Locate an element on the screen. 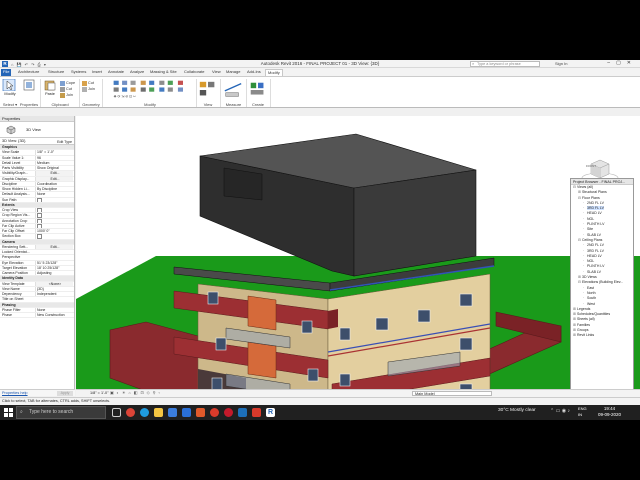 The height and width of the screenshot is (480, 640). cut-geometry-icon is located at coordinates (84, 83).